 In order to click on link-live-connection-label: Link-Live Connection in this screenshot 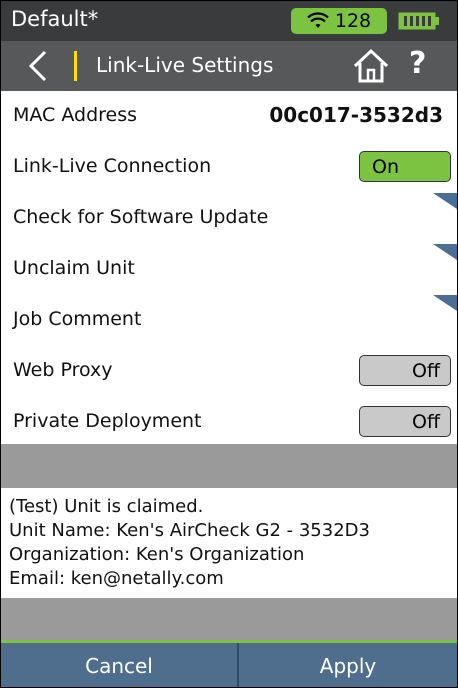, I will do `click(112, 166)`.